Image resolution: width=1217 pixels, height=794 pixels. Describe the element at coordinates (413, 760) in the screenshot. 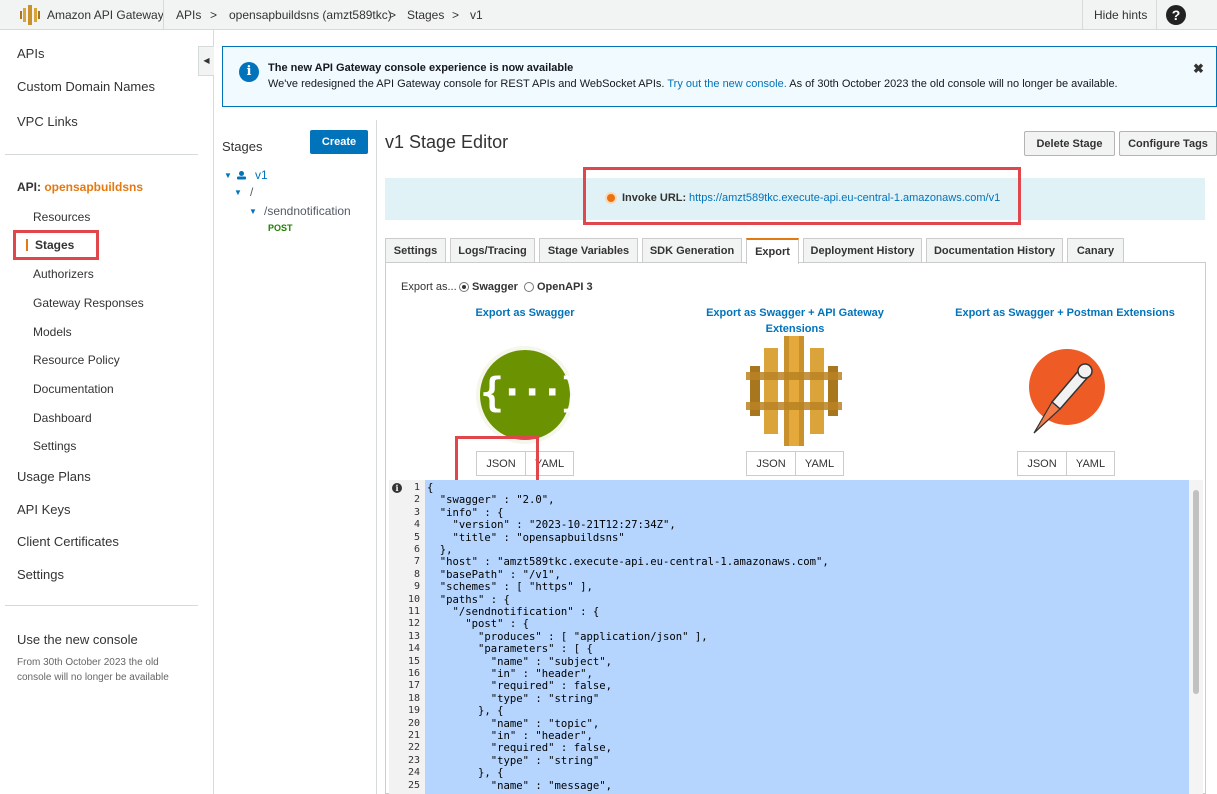

I see `line-number: 23` at that location.